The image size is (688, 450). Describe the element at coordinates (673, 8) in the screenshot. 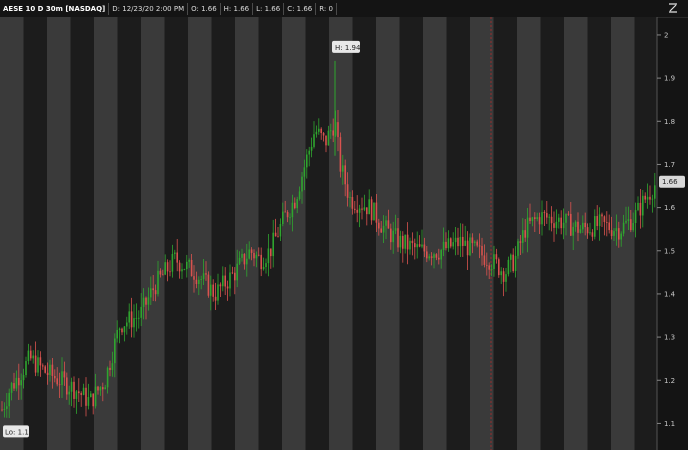

I see `expand-icon` at that location.